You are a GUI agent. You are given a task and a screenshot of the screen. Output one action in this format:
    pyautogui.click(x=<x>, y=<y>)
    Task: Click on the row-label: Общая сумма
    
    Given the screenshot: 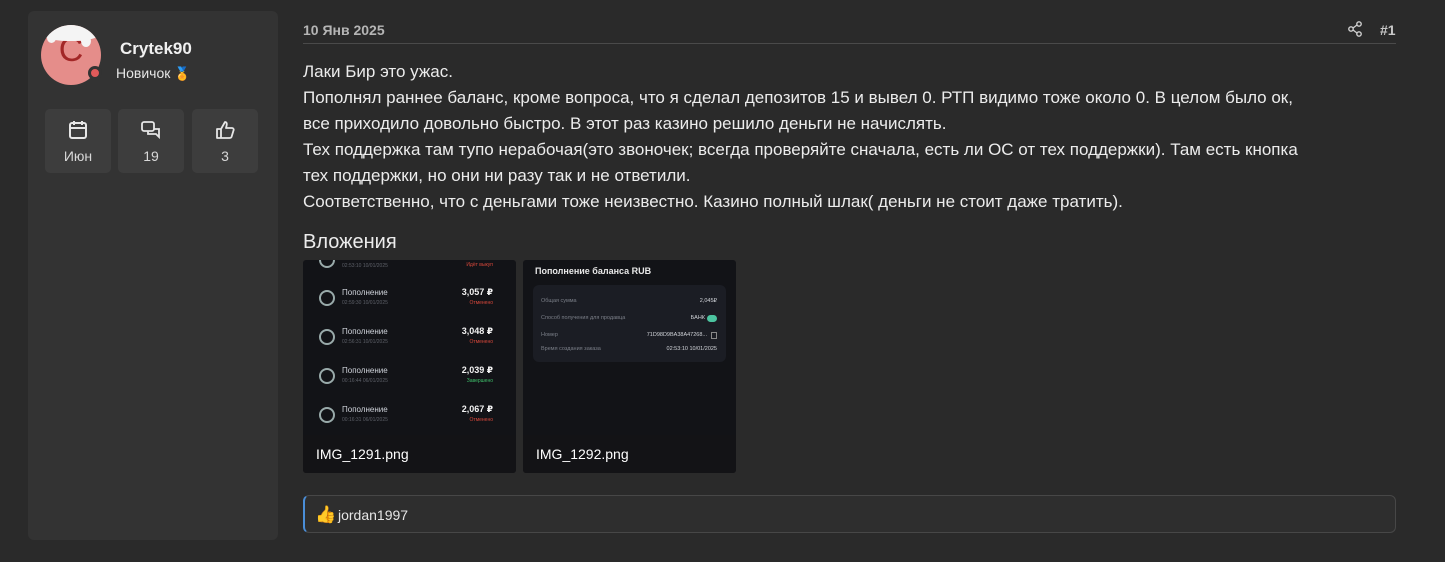 What is the action you would take?
    pyautogui.click(x=559, y=301)
    